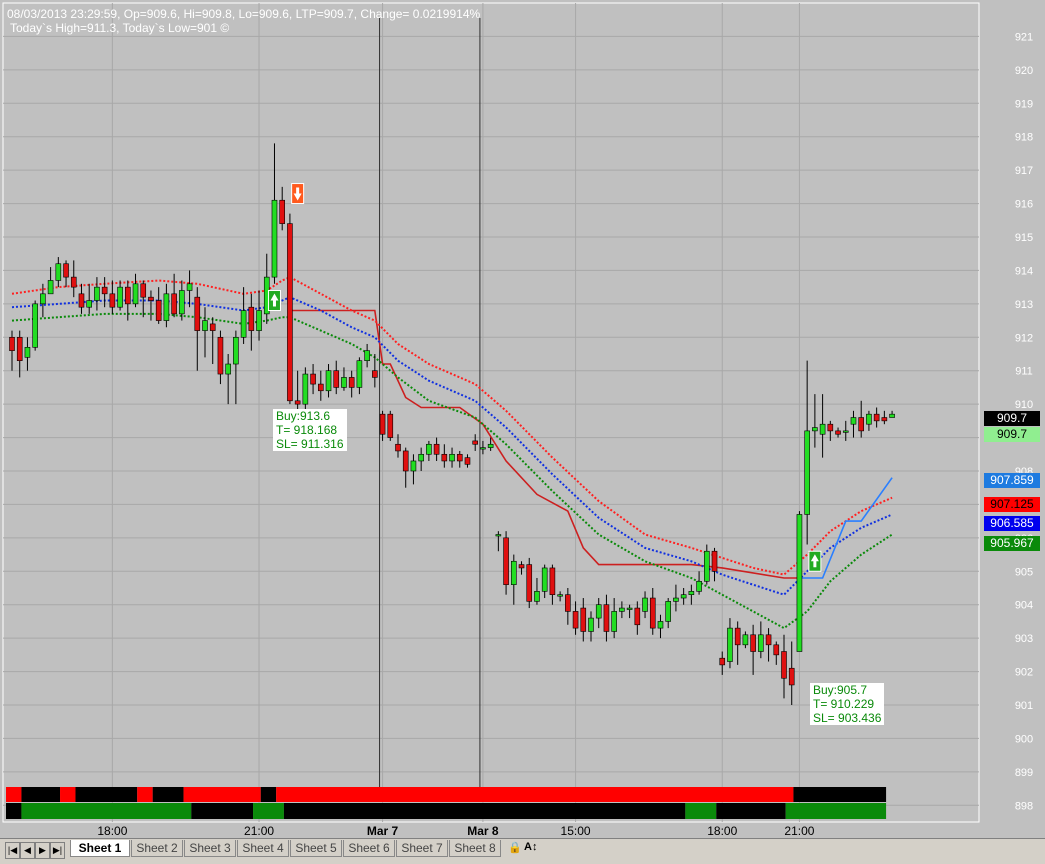 This screenshot has height=864, width=1045. What do you see at coordinates (1024, 338) in the screenshot?
I see `y-tick-label: 912` at bounding box center [1024, 338].